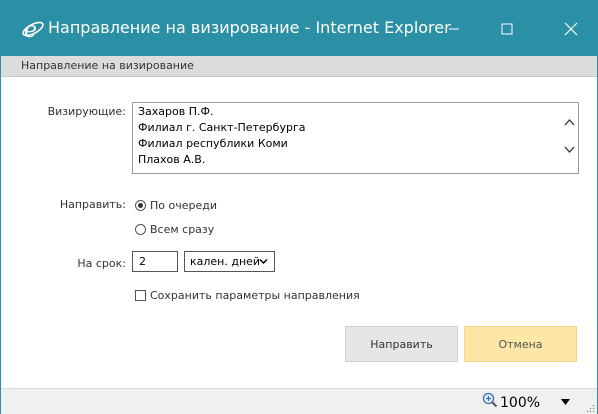 This screenshot has width=598, height=414. Describe the element at coordinates (490, 400) in the screenshot. I see `zoom-in-icon` at that location.